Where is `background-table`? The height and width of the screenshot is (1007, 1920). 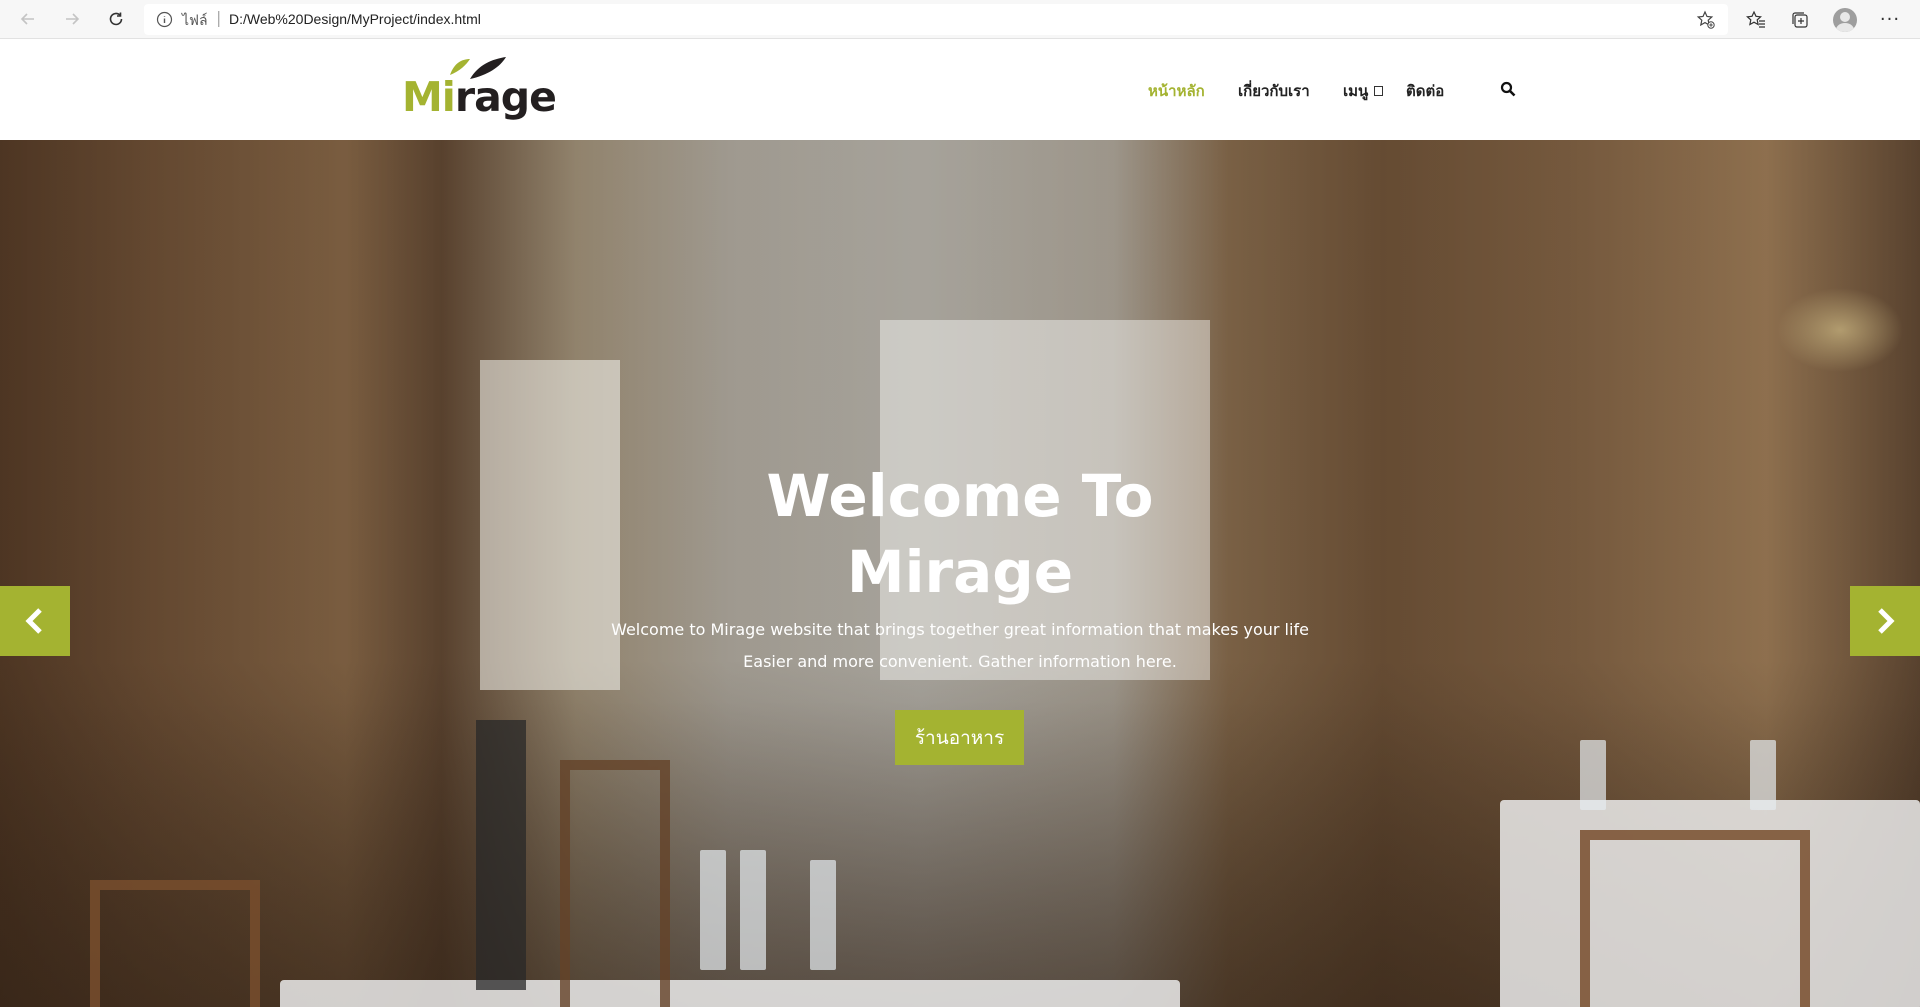
background-table is located at coordinates (730, 993).